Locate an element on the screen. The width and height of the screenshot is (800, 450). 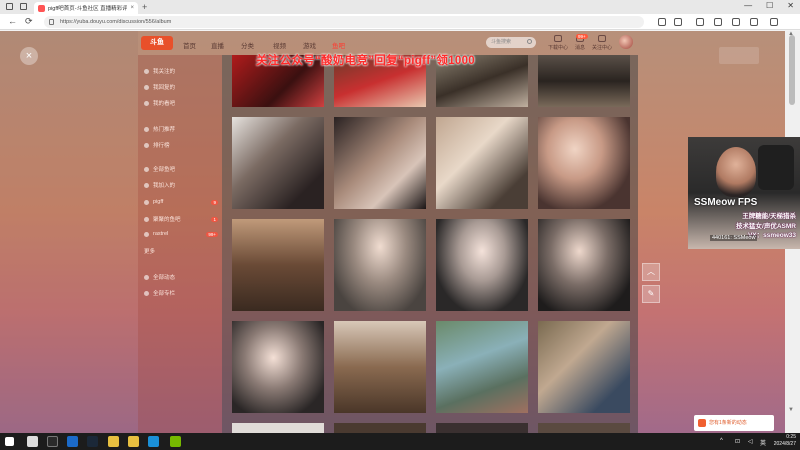
nav-video: 视频 is located at coordinates (279, 45).